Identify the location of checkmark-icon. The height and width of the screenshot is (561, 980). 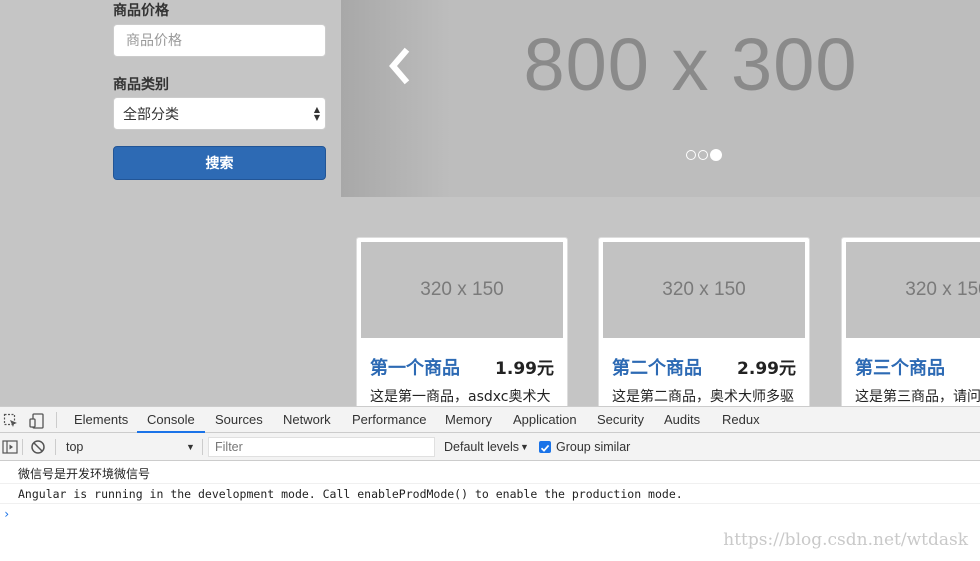
(545, 448).